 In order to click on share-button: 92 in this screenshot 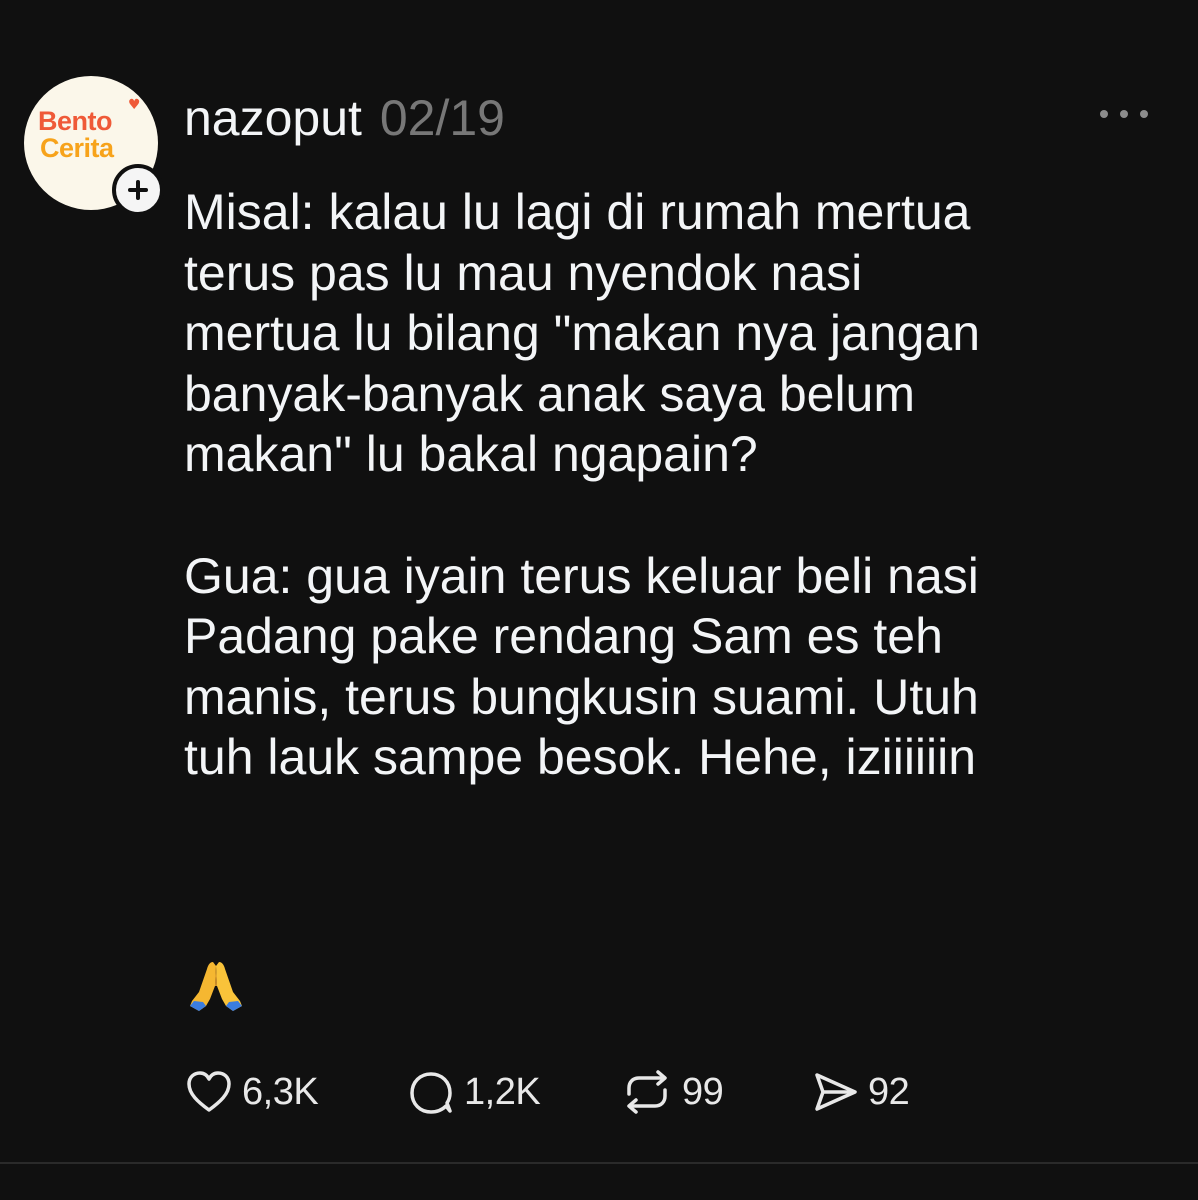, I will do `click(875, 1092)`.